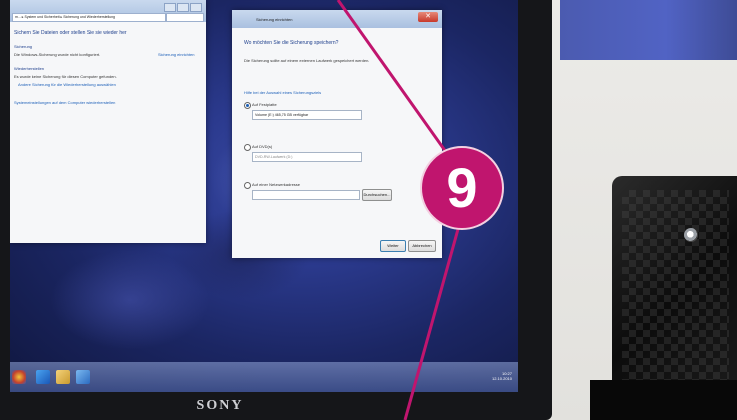 This screenshot has width=737, height=420. Describe the element at coordinates (392, 76) in the screenshot. I see `callout-line-top` at that location.